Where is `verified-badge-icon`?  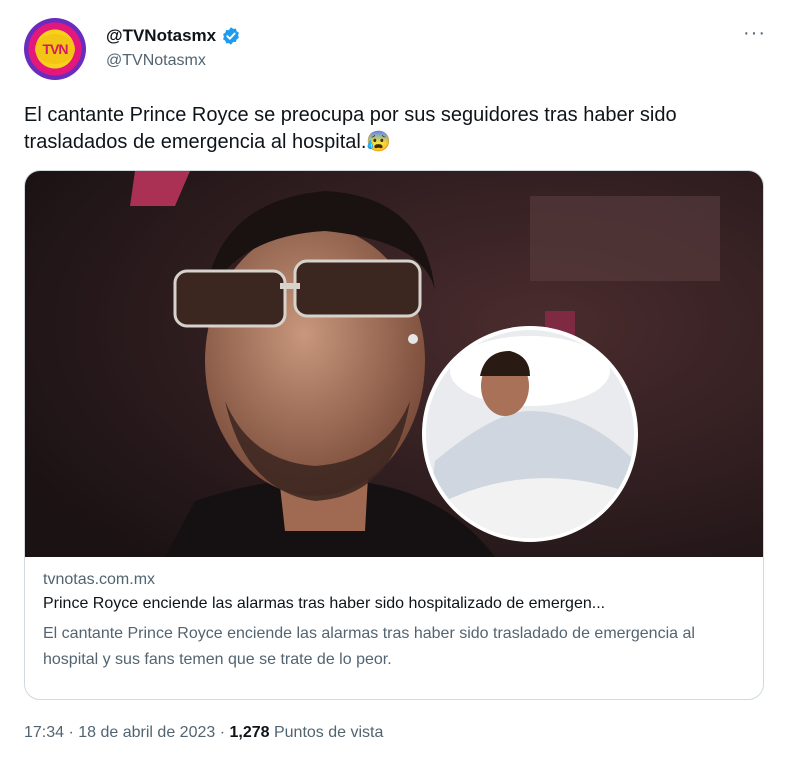 verified-badge-icon is located at coordinates (231, 36).